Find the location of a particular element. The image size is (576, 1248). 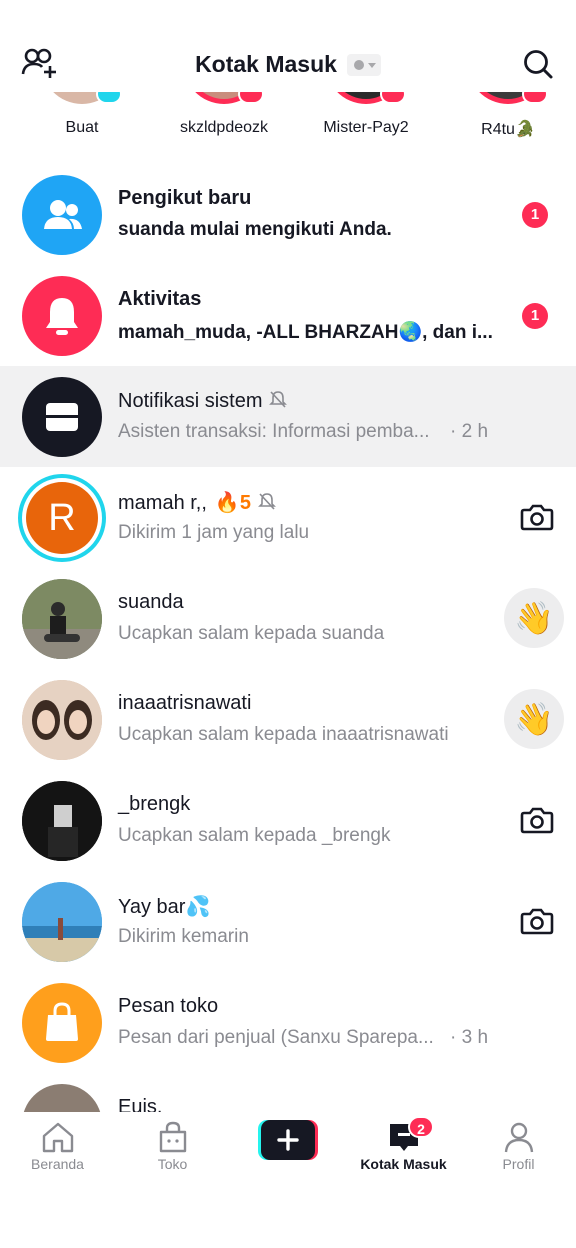

page-title-text: Kotak Masuk is located at coordinates (266, 64).